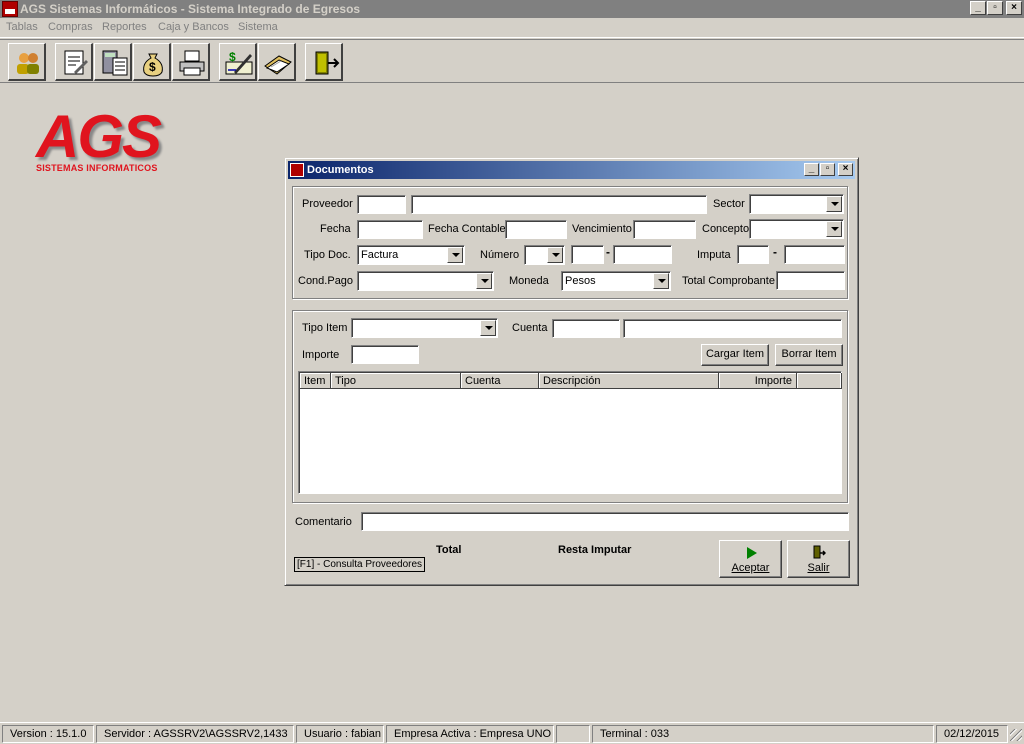  What do you see at coordinates (315, 381) in the screenshot?
I see `column-header-item: Item` at bounding box center [315, 381].